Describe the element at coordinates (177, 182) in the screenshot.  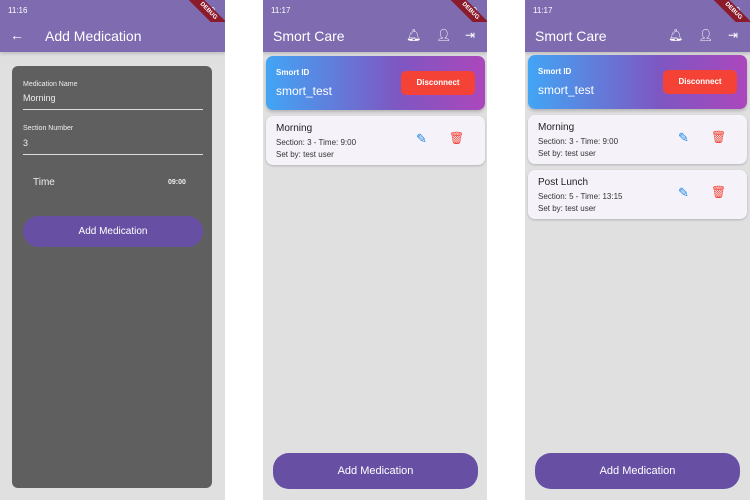
I see `time-picker: 09:00` at that location.